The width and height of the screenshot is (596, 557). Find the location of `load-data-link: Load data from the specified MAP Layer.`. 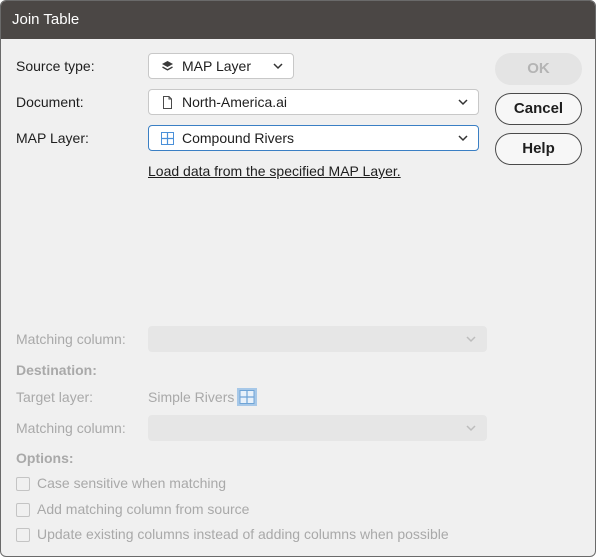

load-data-link: Load data from the specified MAP Layer. is located at coordinates (274, 171).